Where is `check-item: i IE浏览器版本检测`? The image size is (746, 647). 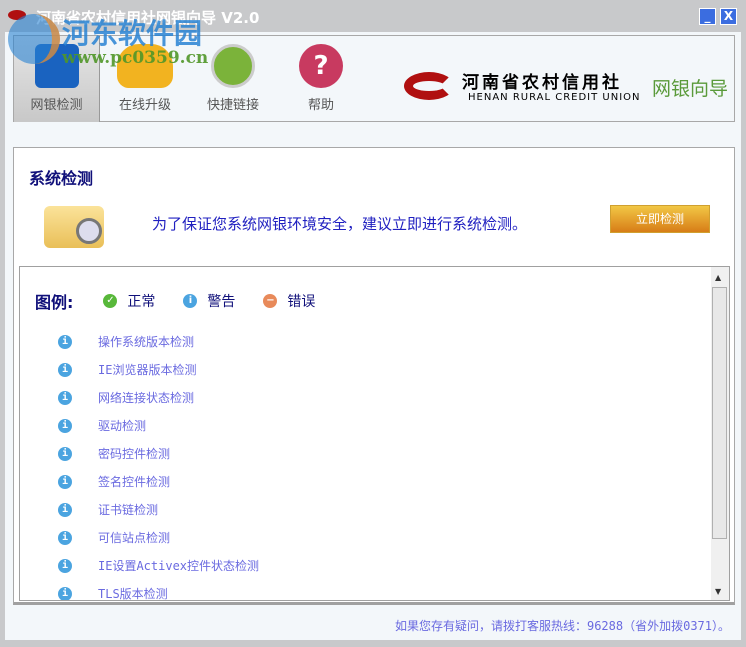
check-item: i IE浏览器版本检测 is located at coordinates (127, 369).